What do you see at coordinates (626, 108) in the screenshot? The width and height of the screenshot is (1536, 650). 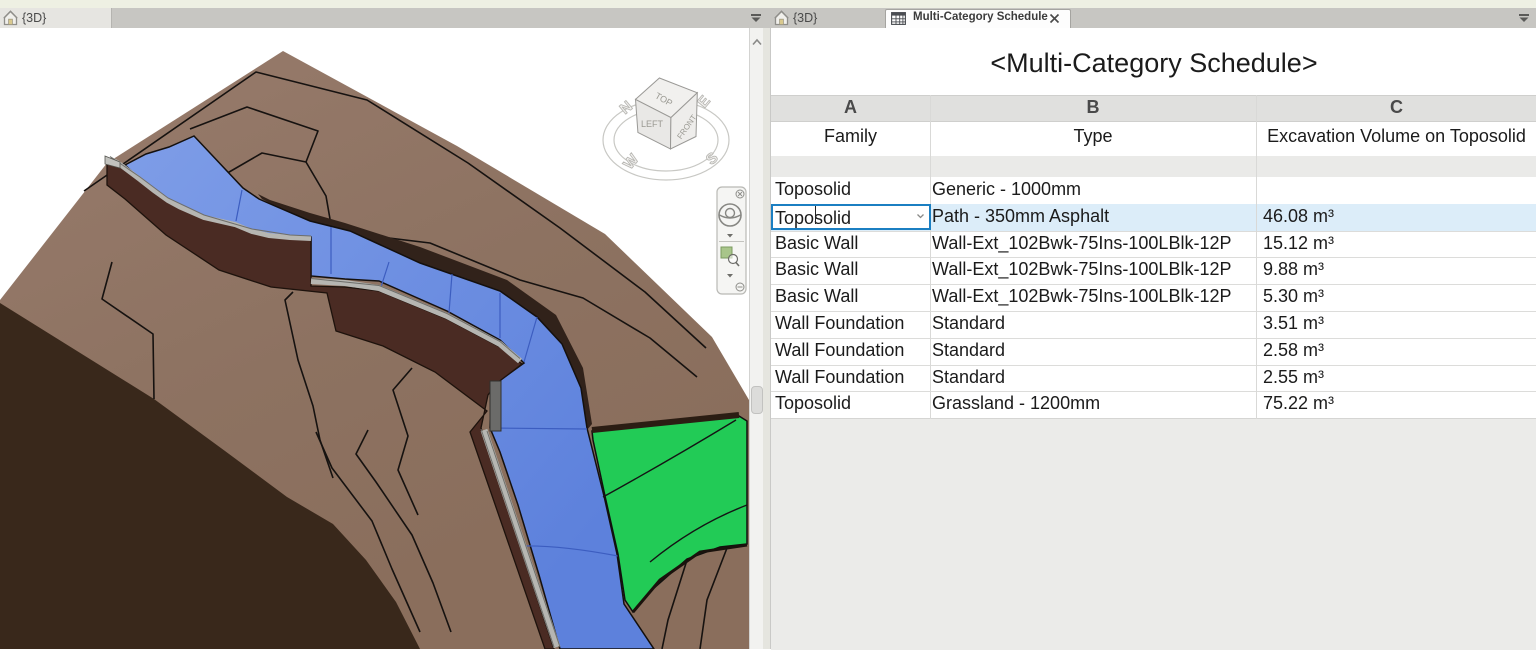 I see `svg-text: N` at bounding box center [626, 108].